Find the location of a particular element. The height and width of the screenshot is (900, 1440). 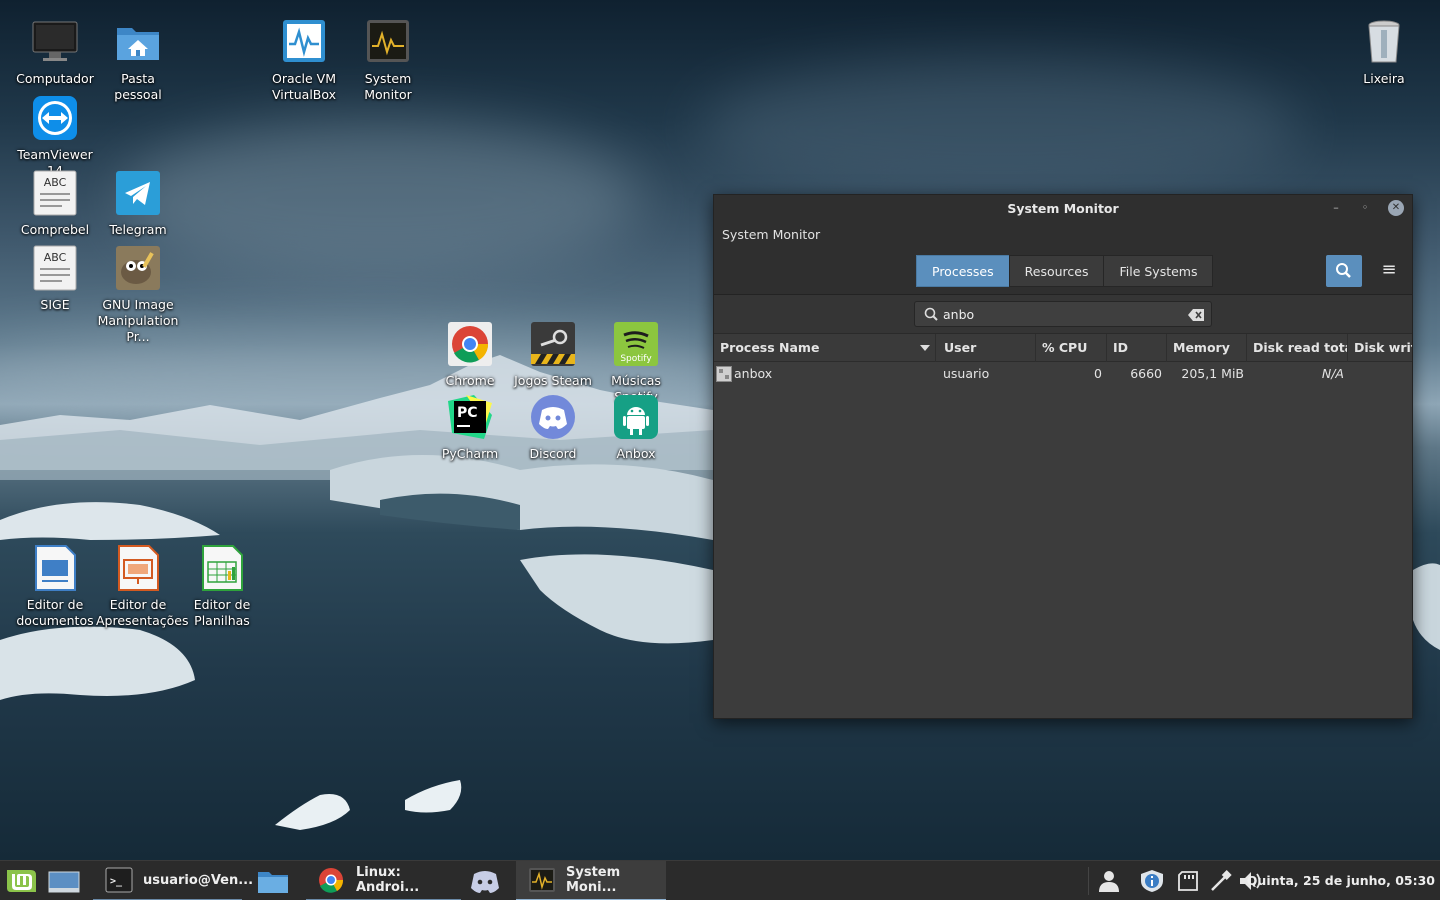

teamviewer-icon is located at coordinates (55, 118).